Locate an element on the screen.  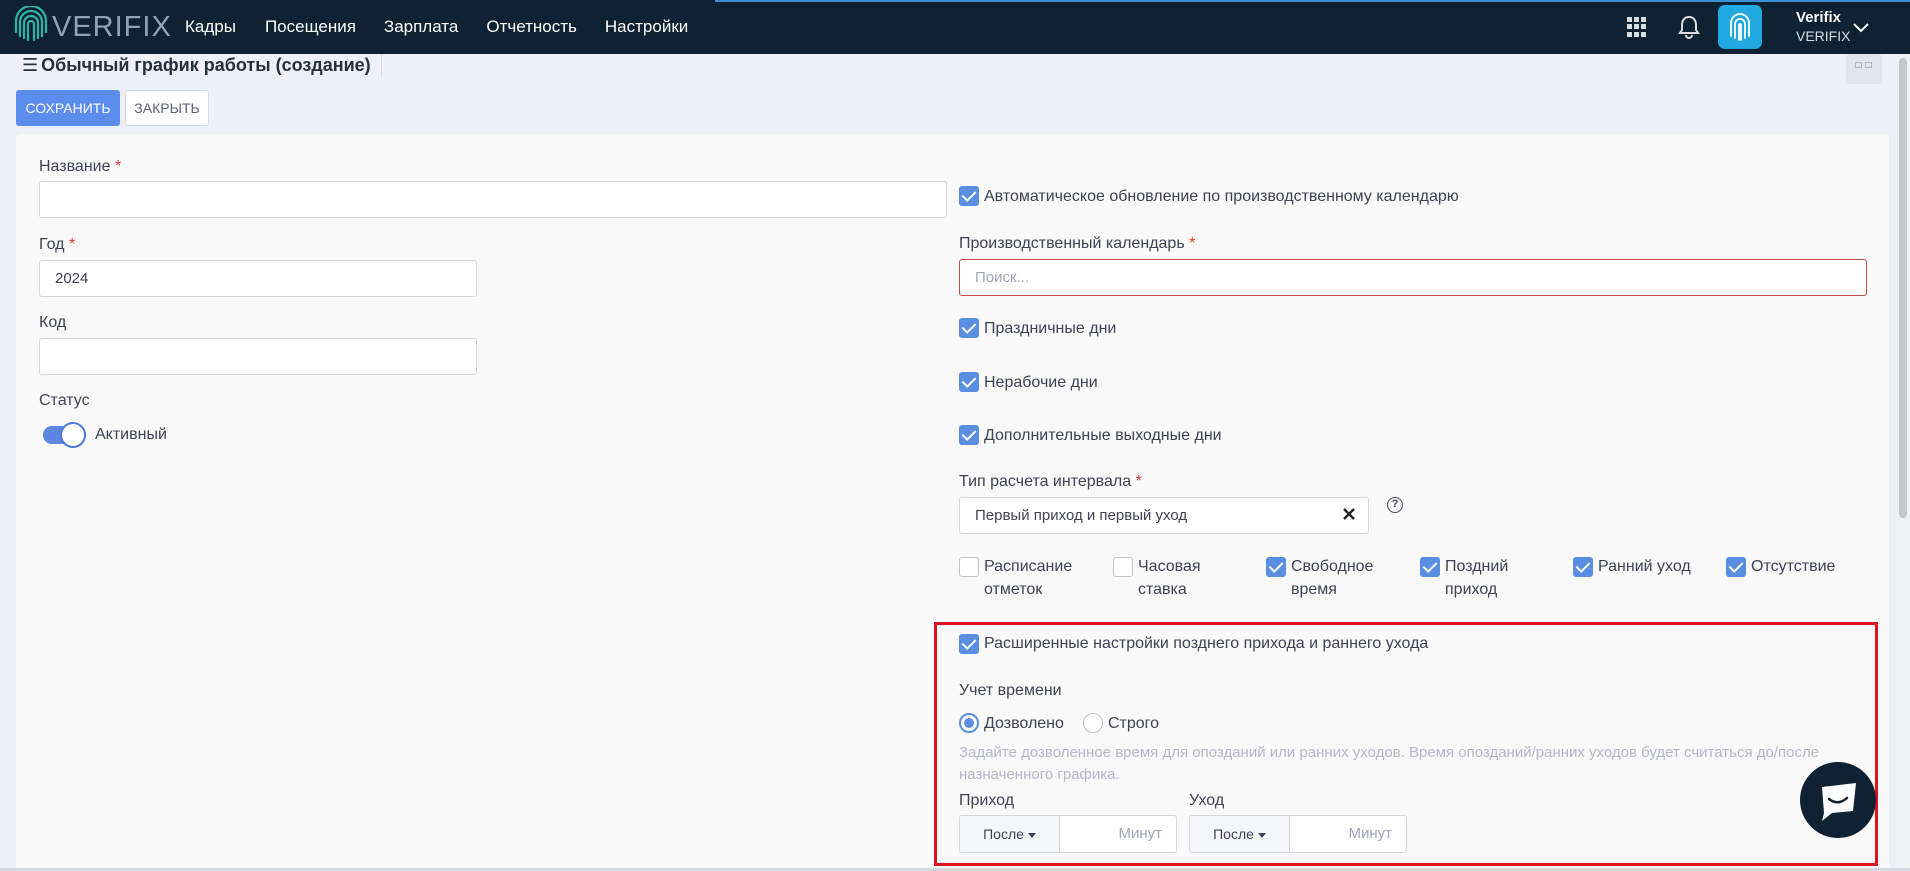
option-late-arrival-label: Поздний приход is located at coordinates (1477, 578).